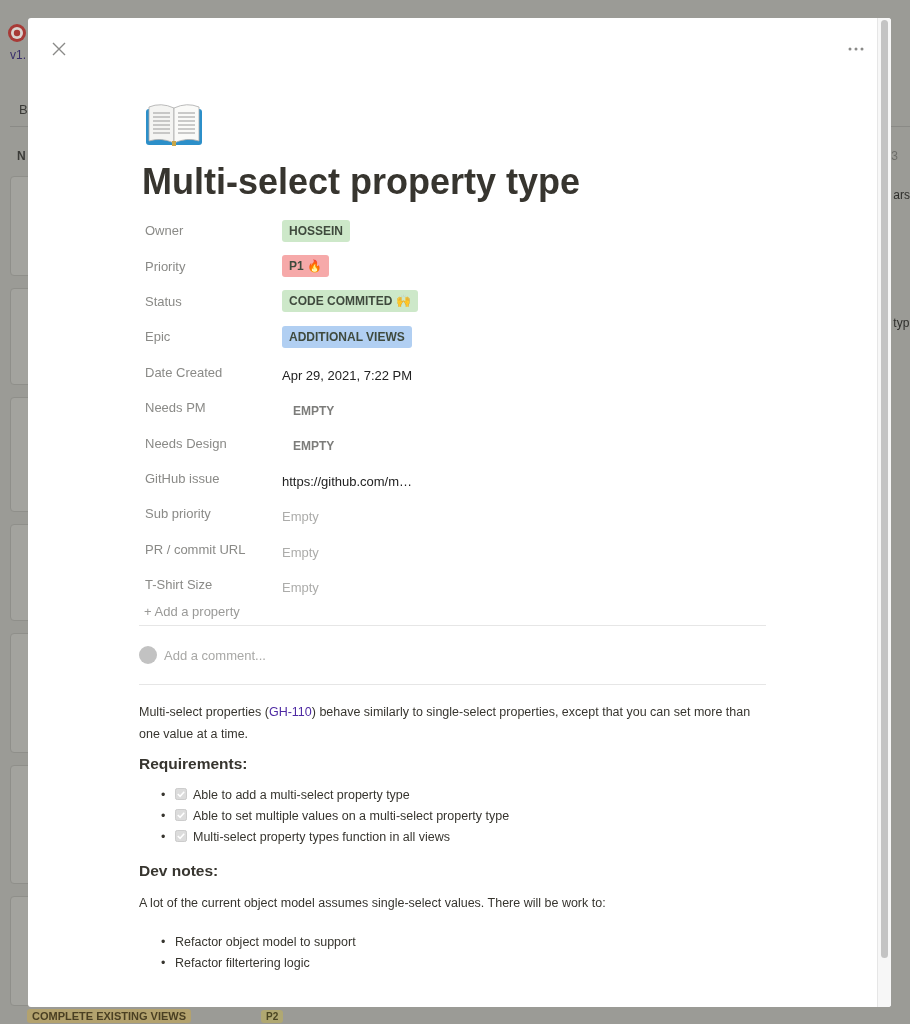 This screenshot has height=1024, width=910. I want to click on view-tab: B, so click(23, 112).